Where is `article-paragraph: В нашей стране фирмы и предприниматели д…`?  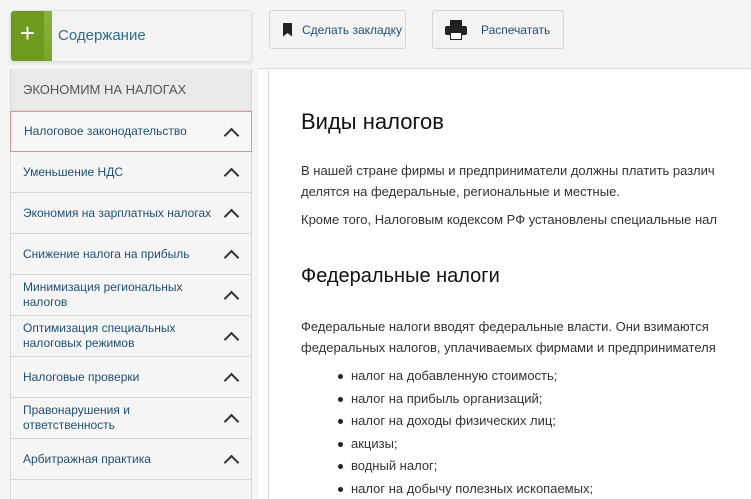
article-paragraph: В нашей стране фирмы и предприниматели д… is located at coordinates (508, 181).